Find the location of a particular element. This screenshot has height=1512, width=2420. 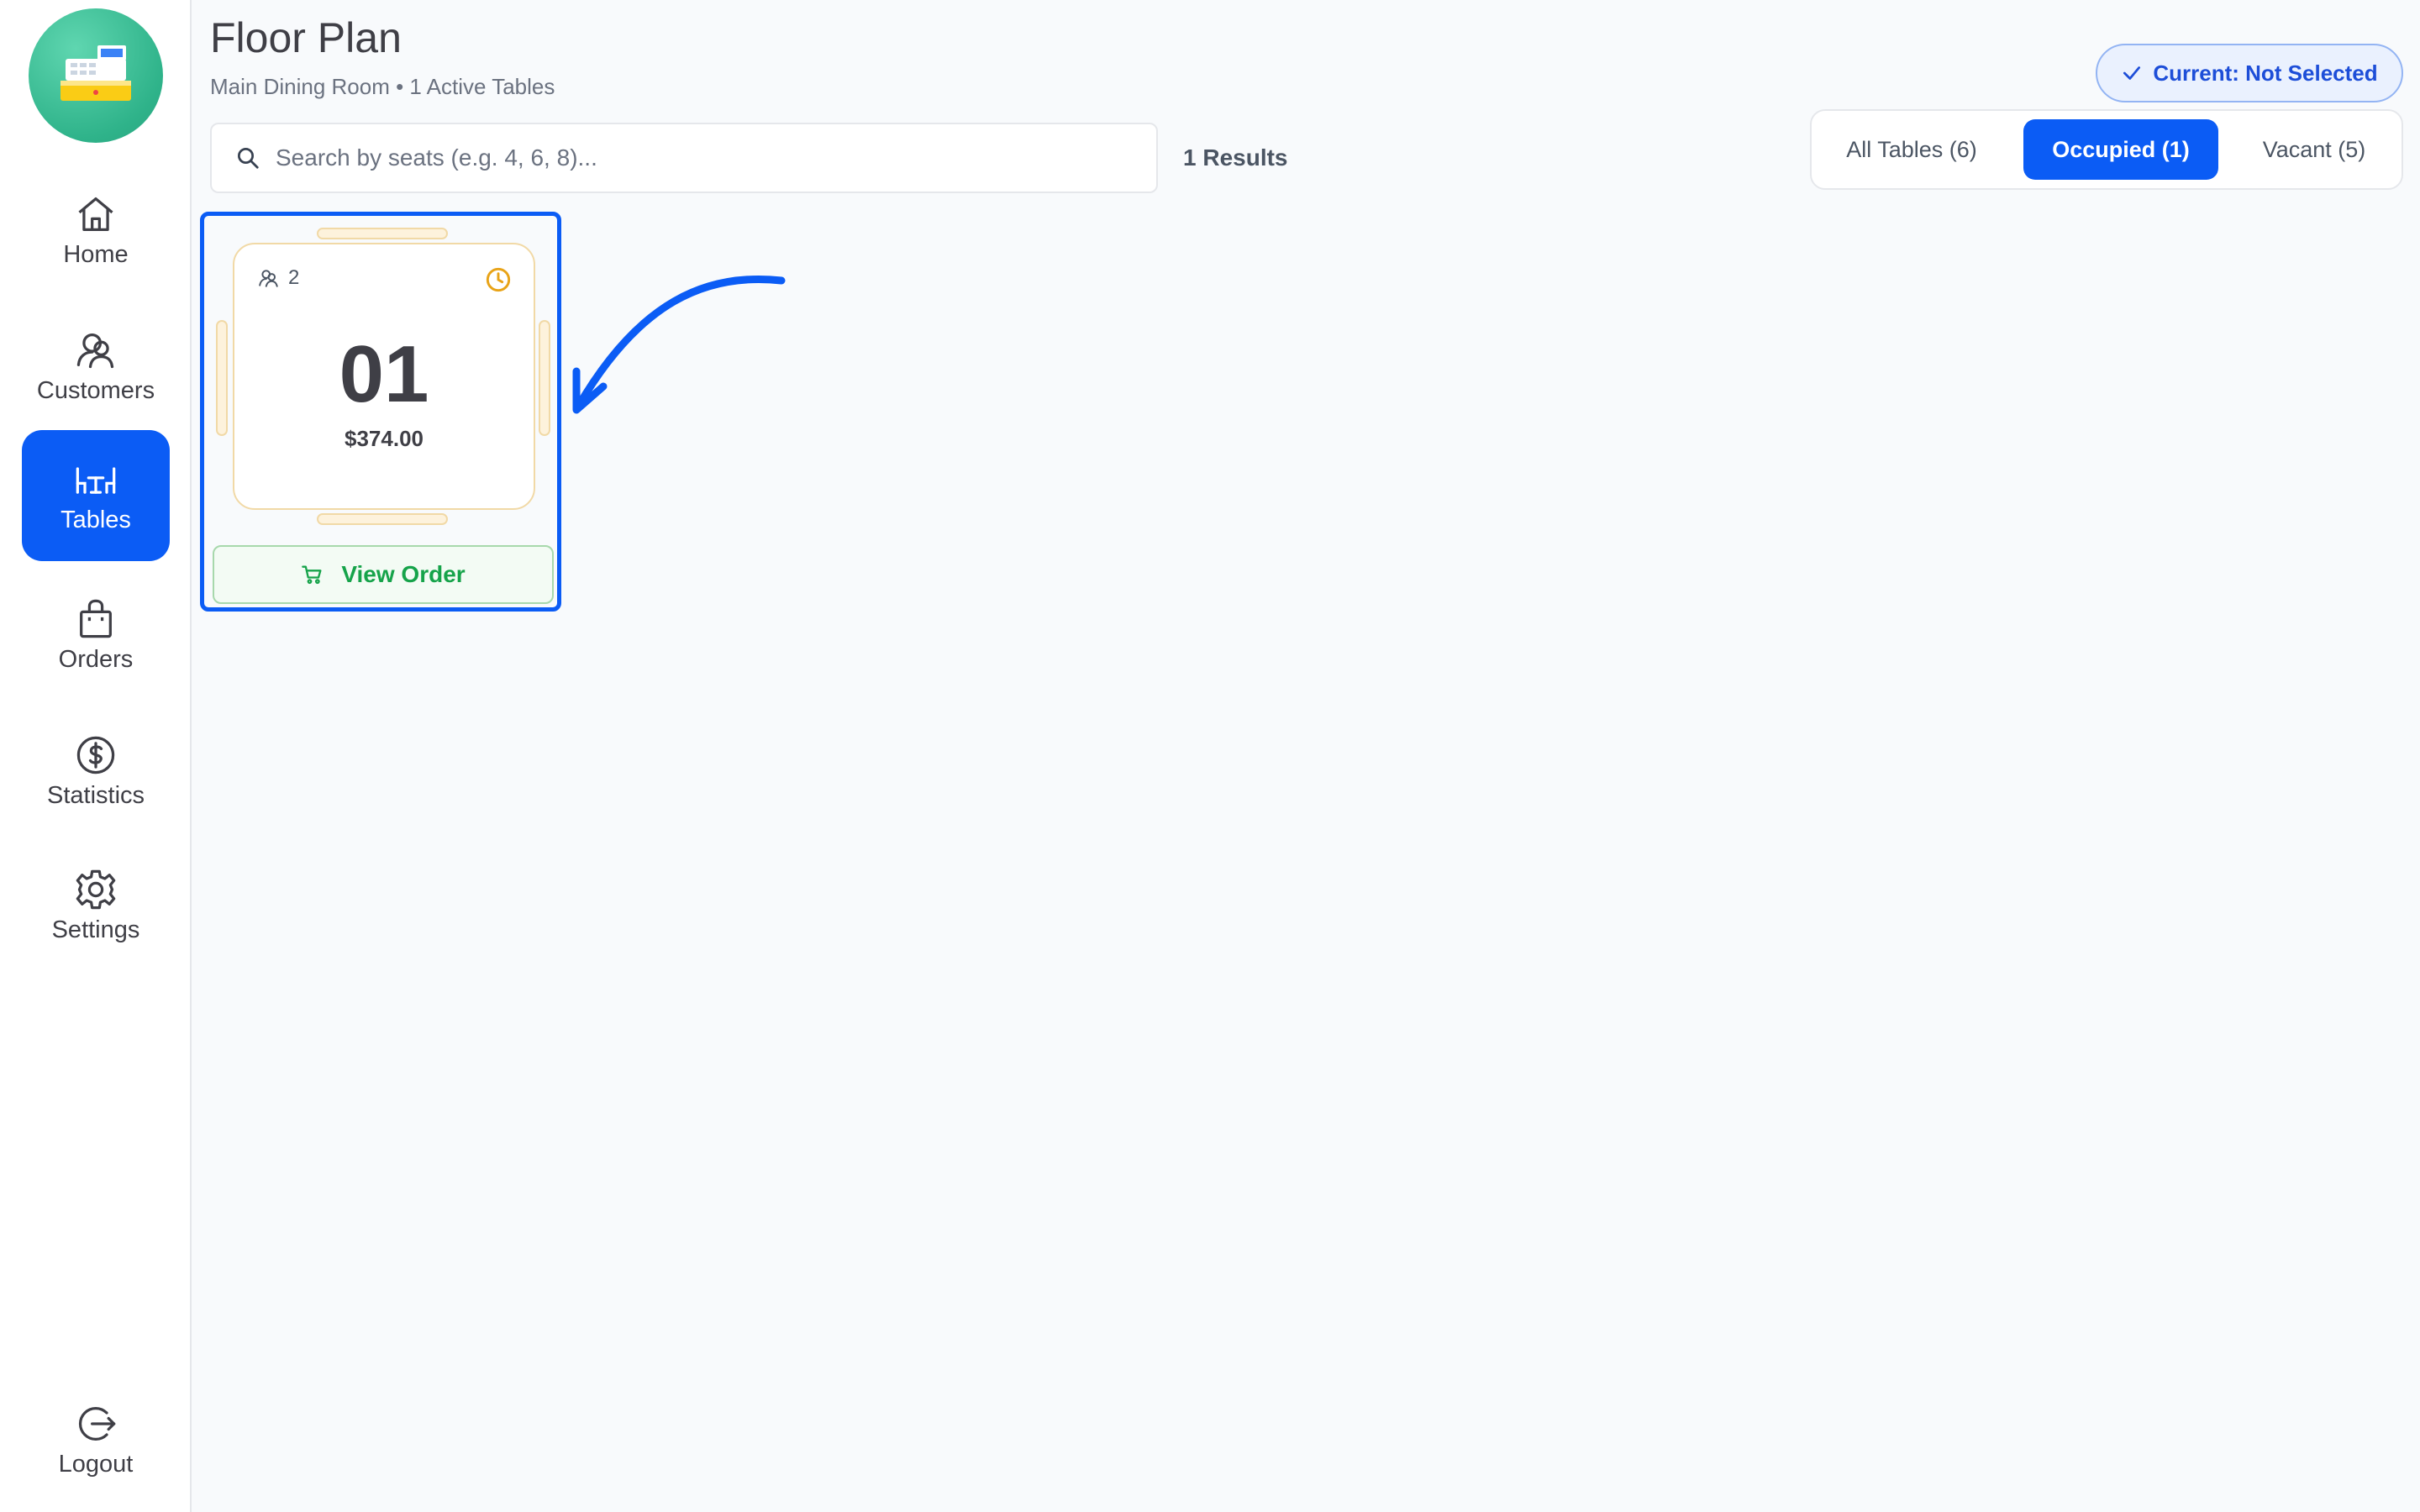

search-field is located at coordinates (684, 158).